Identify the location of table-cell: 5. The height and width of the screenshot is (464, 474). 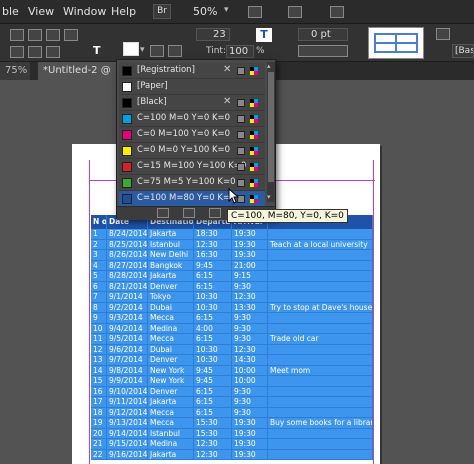
(99, 276).